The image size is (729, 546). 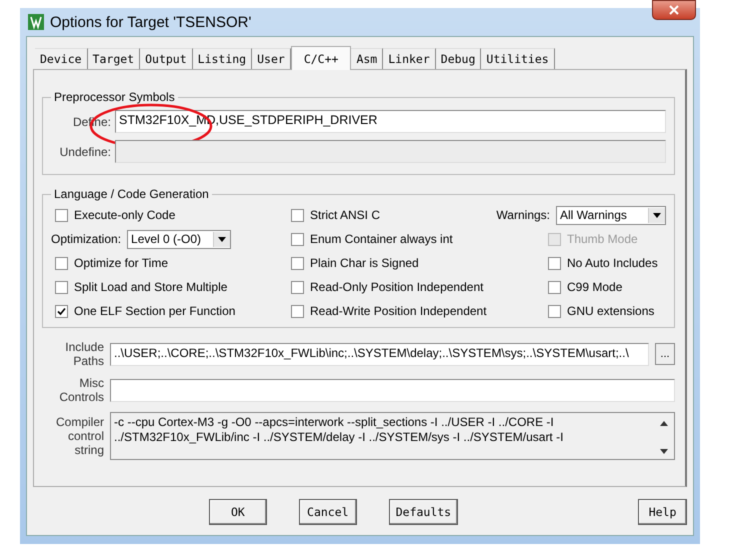 I want to click on tab: Debug, so click(x=459, y=58).